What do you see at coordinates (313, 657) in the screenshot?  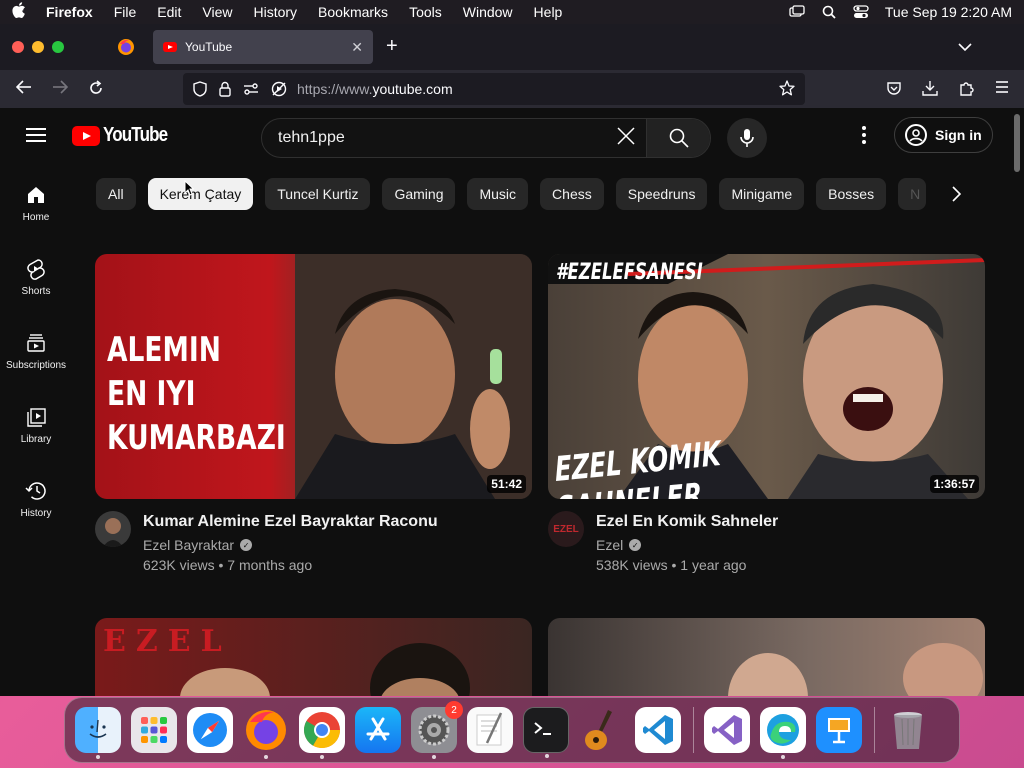 I see `video-thumbnail: EZEL` at bounding box center [313, 657].